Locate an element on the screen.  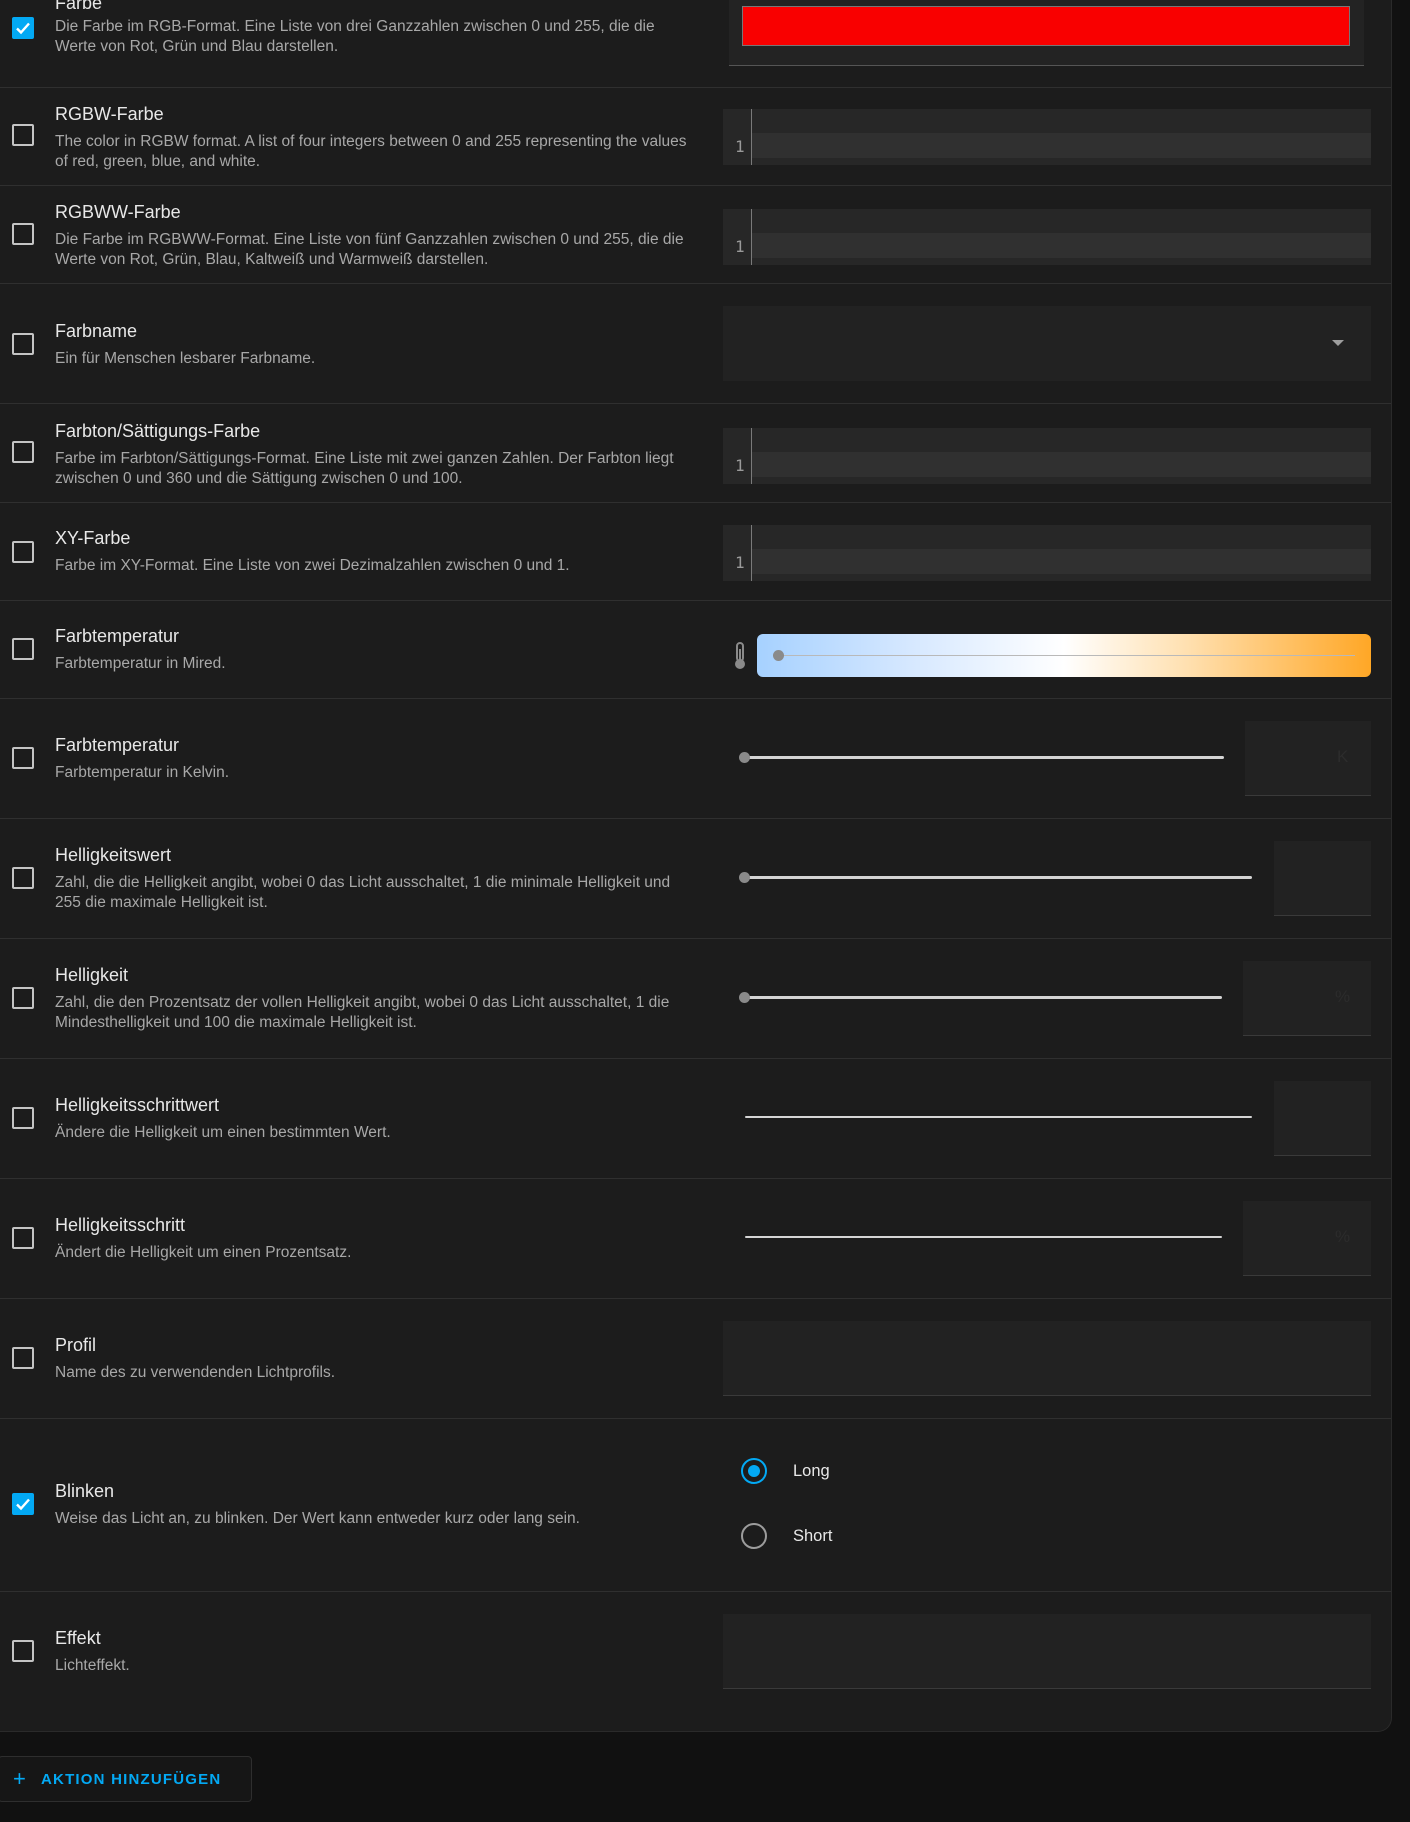
row-effect-text: Effekt Lichteffekt. is located at coordinates (375, 1651).